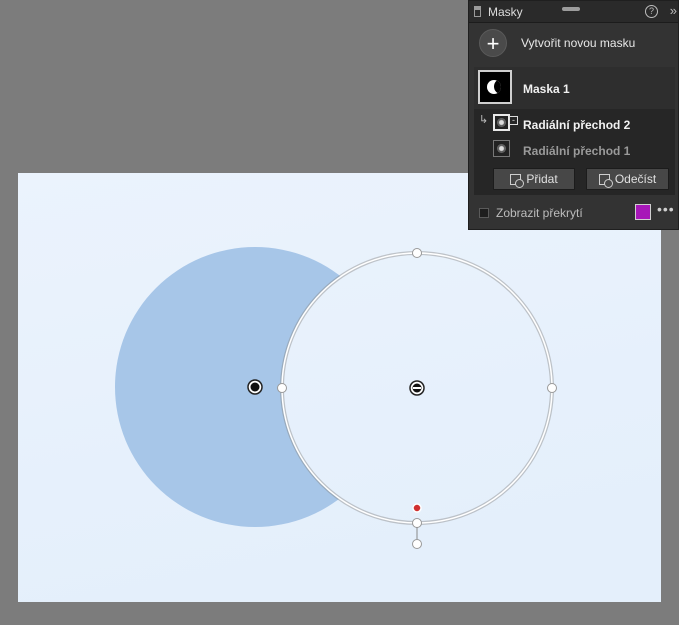 The height and width of the screenshot is (625, 679). What do you see at coordinates (539, 213) in the screenshot?
I see `show-overlay-label: Zobrazit překrytí` at bounding box center [539, 213].